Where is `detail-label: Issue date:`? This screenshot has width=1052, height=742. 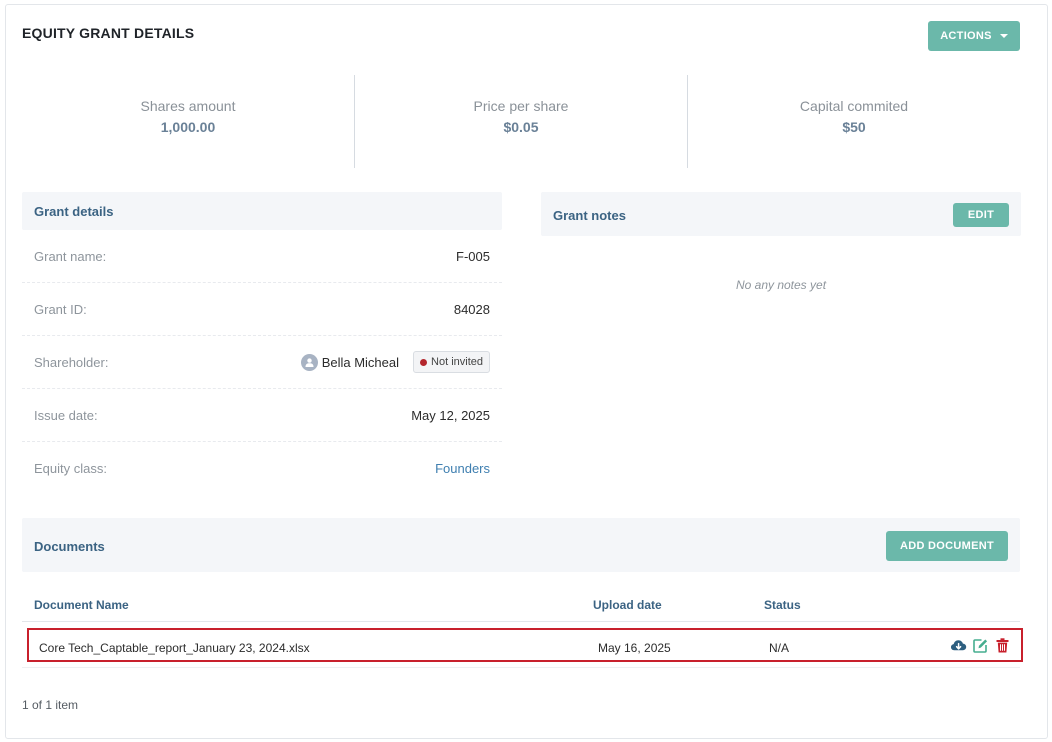 detail-label: Issue date: is located at coordinates (66, 415).